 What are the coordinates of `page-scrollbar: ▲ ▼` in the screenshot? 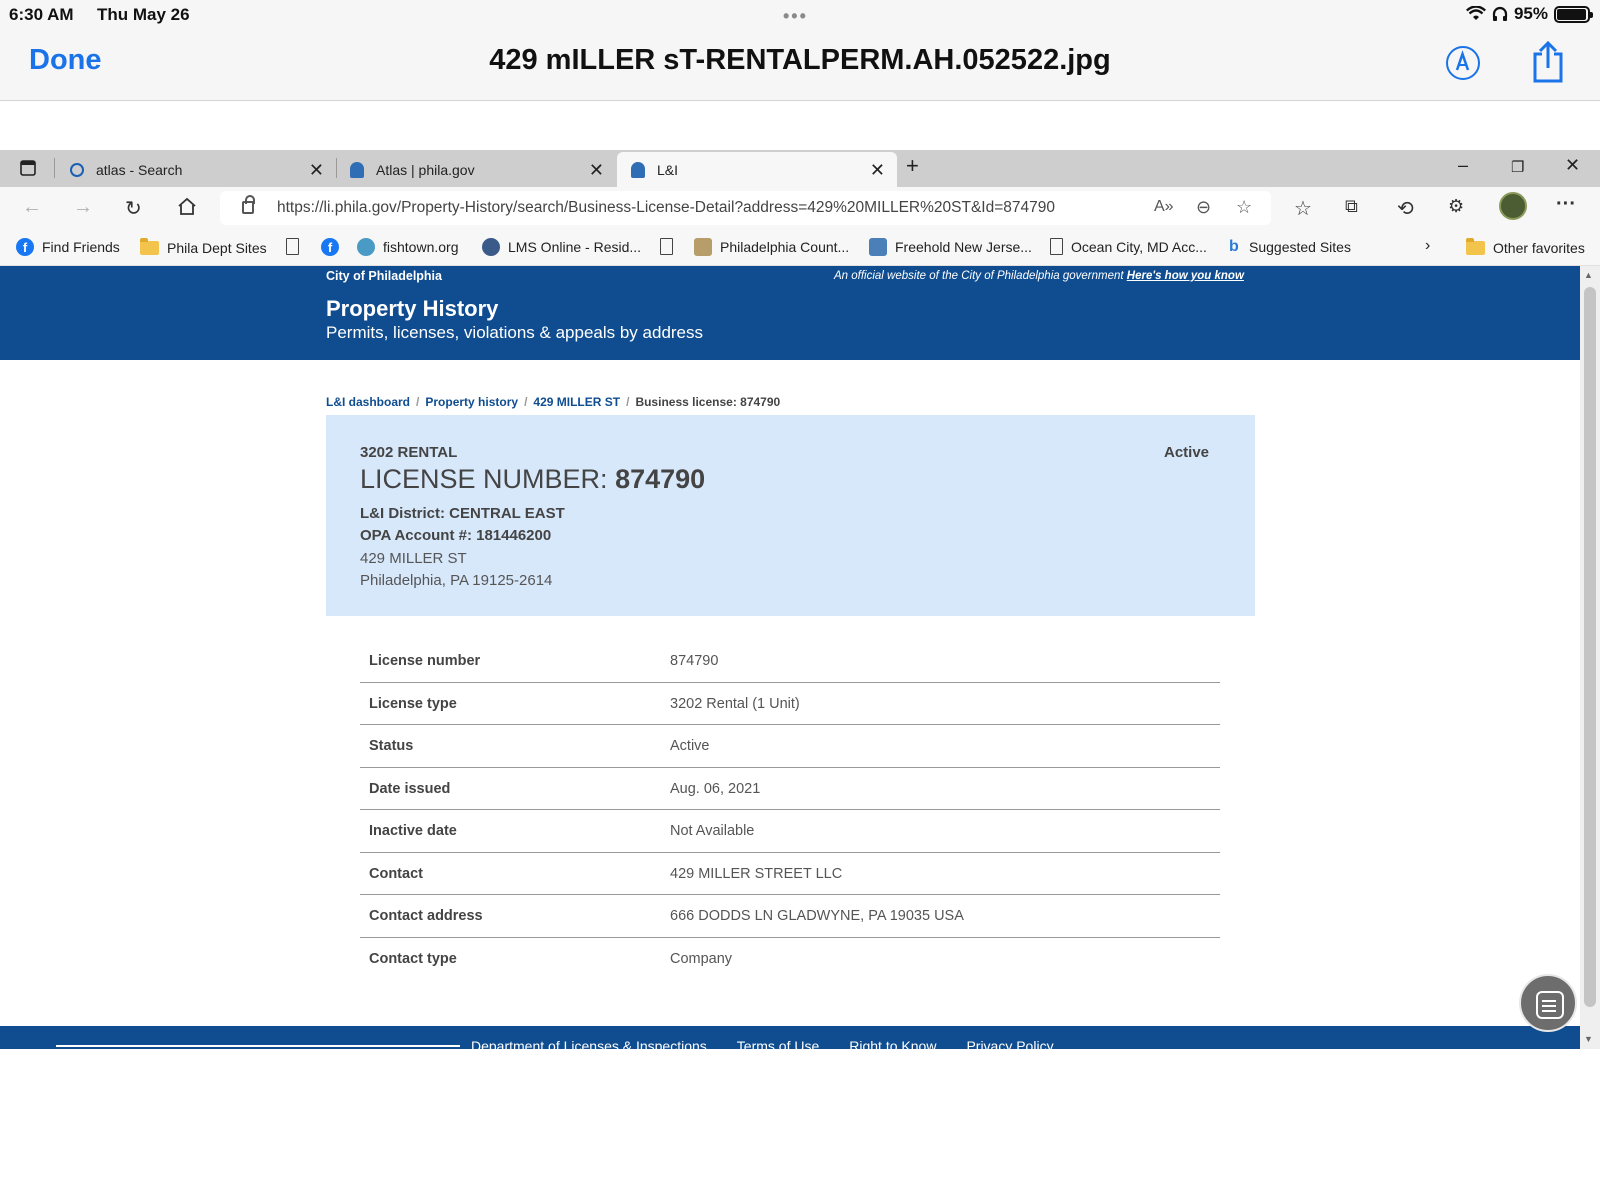 It's located at (1590, 657).